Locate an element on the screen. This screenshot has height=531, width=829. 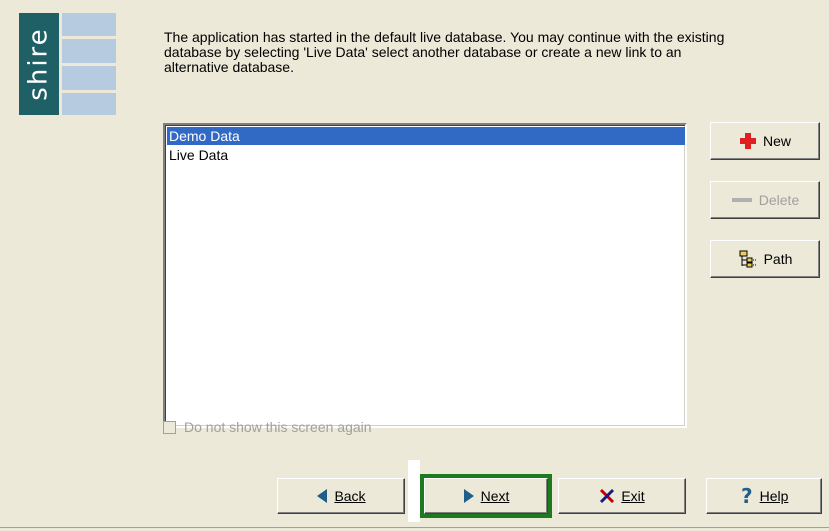
logo: shire is located at coordinates (39, 64).